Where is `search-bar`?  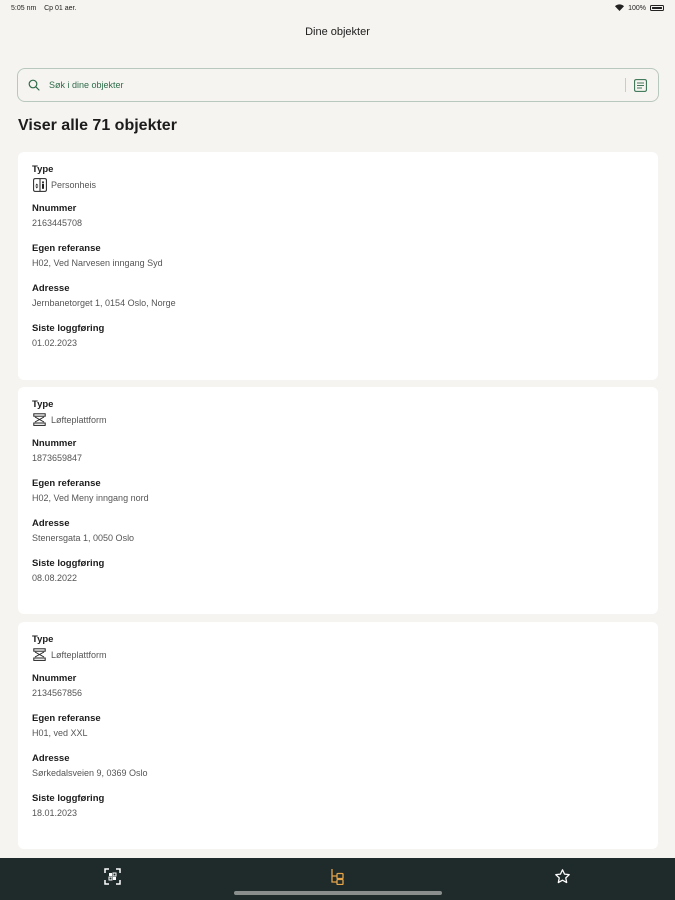 search-bar is located at coordinates (338, 85).